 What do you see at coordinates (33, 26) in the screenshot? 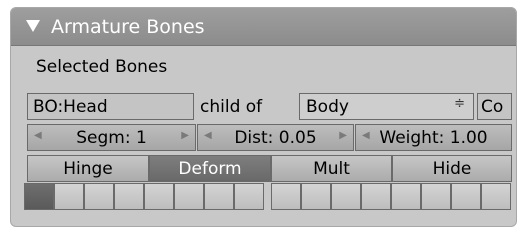
I see `collapse-triangle-icon` at bounding box center [33, 26].